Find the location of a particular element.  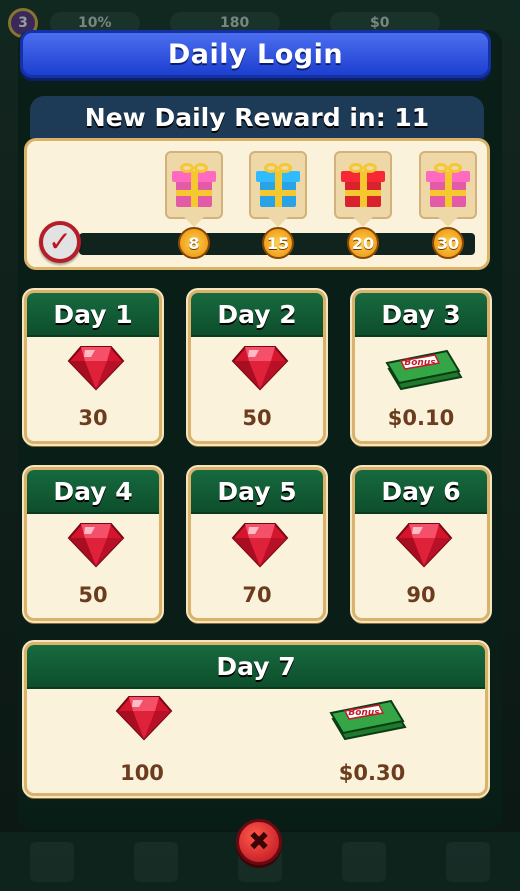

checkmark-icon: ✓ is located at coordinates (60, 242).